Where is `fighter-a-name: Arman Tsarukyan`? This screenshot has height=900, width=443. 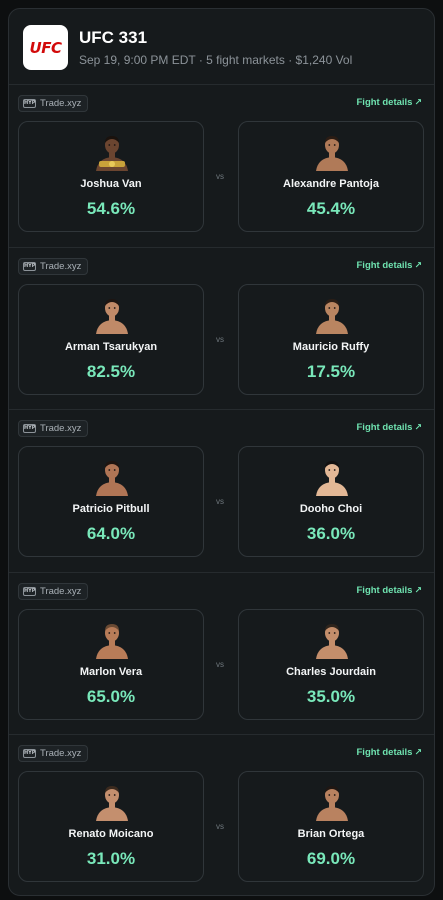 fighter-a-name: Arman Tsarukyan is located at coordinates (111, 346).